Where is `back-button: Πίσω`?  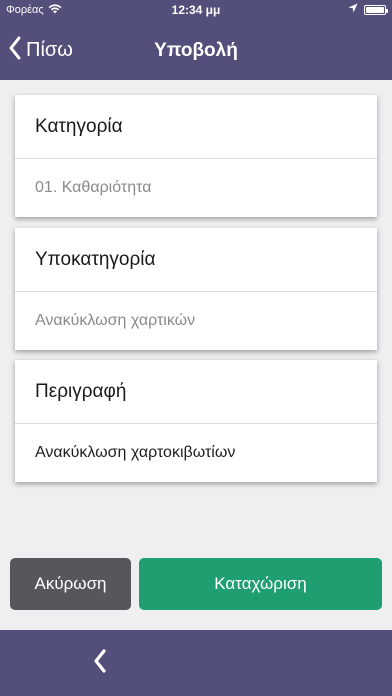 back-button: Πίσω is located at coordinates (40, 50).